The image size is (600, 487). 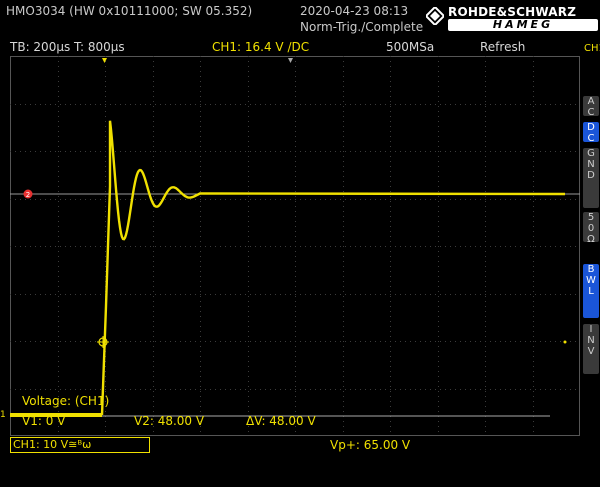 I want to click on right-edge-dot, so click(x=565, y=342).